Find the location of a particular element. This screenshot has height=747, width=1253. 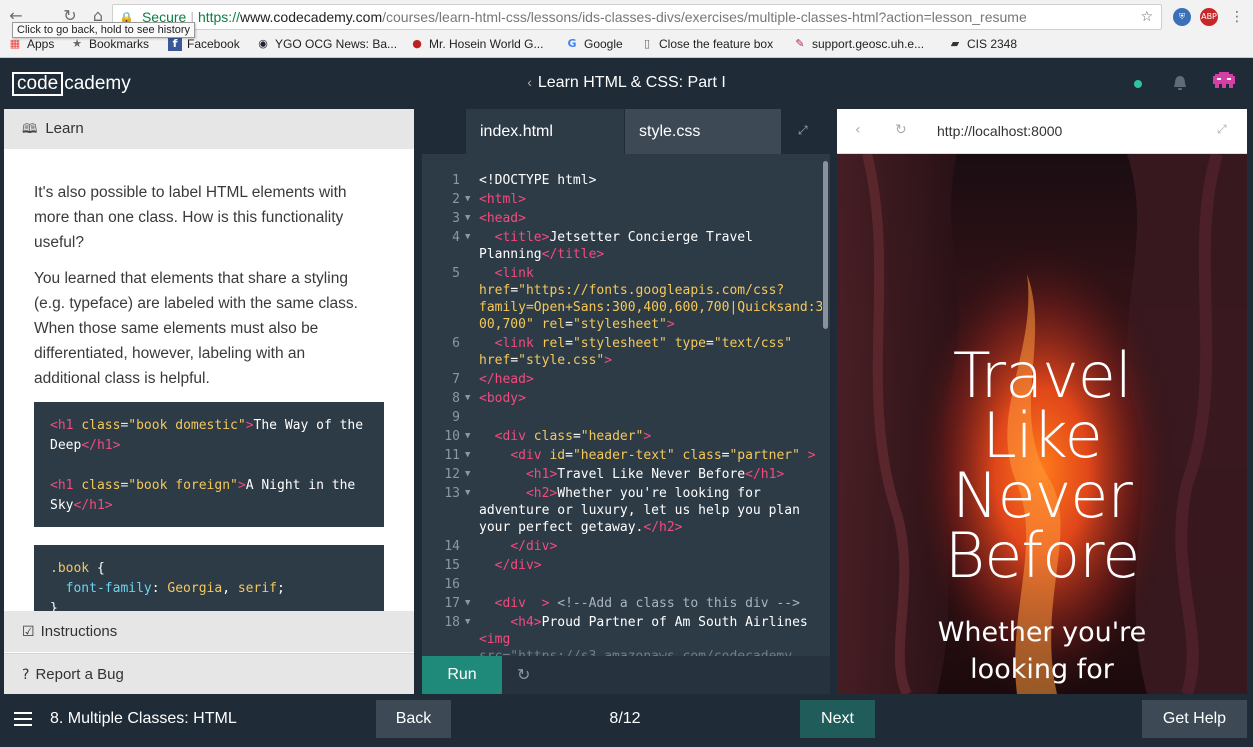

lesson-progress: 8/12 is located at coordinates (625, 718).